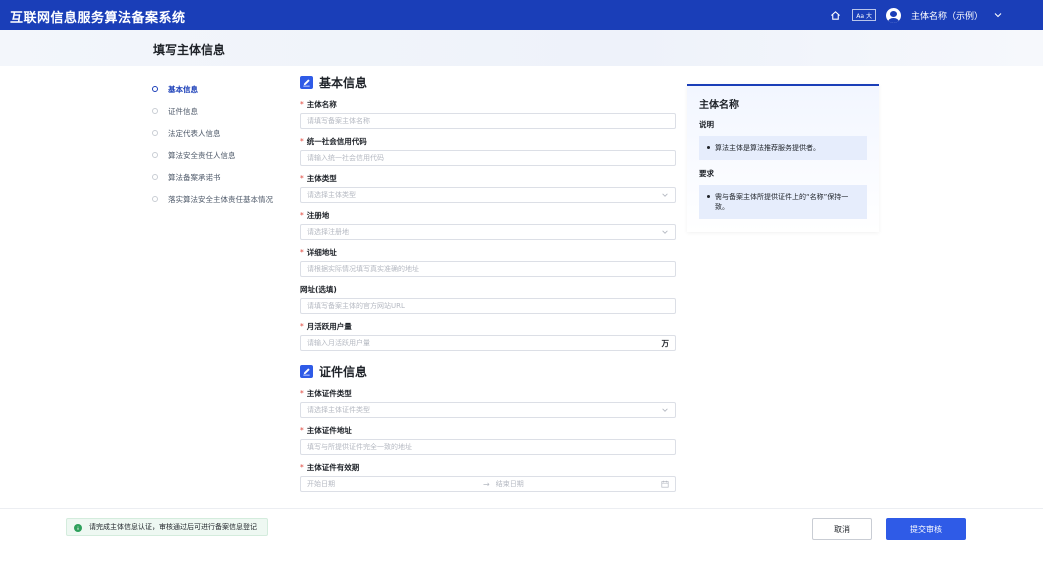  Describe the element at coordinates (947, 15) in the screenshot. I see `user-name: 主体名称（示例）` at that location.